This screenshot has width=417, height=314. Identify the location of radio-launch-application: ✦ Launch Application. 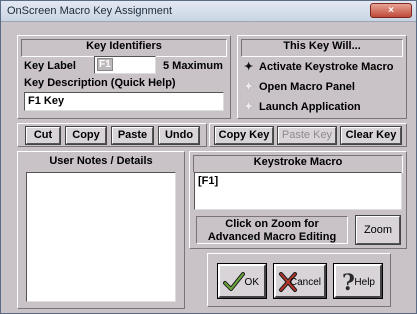
(302, 106).